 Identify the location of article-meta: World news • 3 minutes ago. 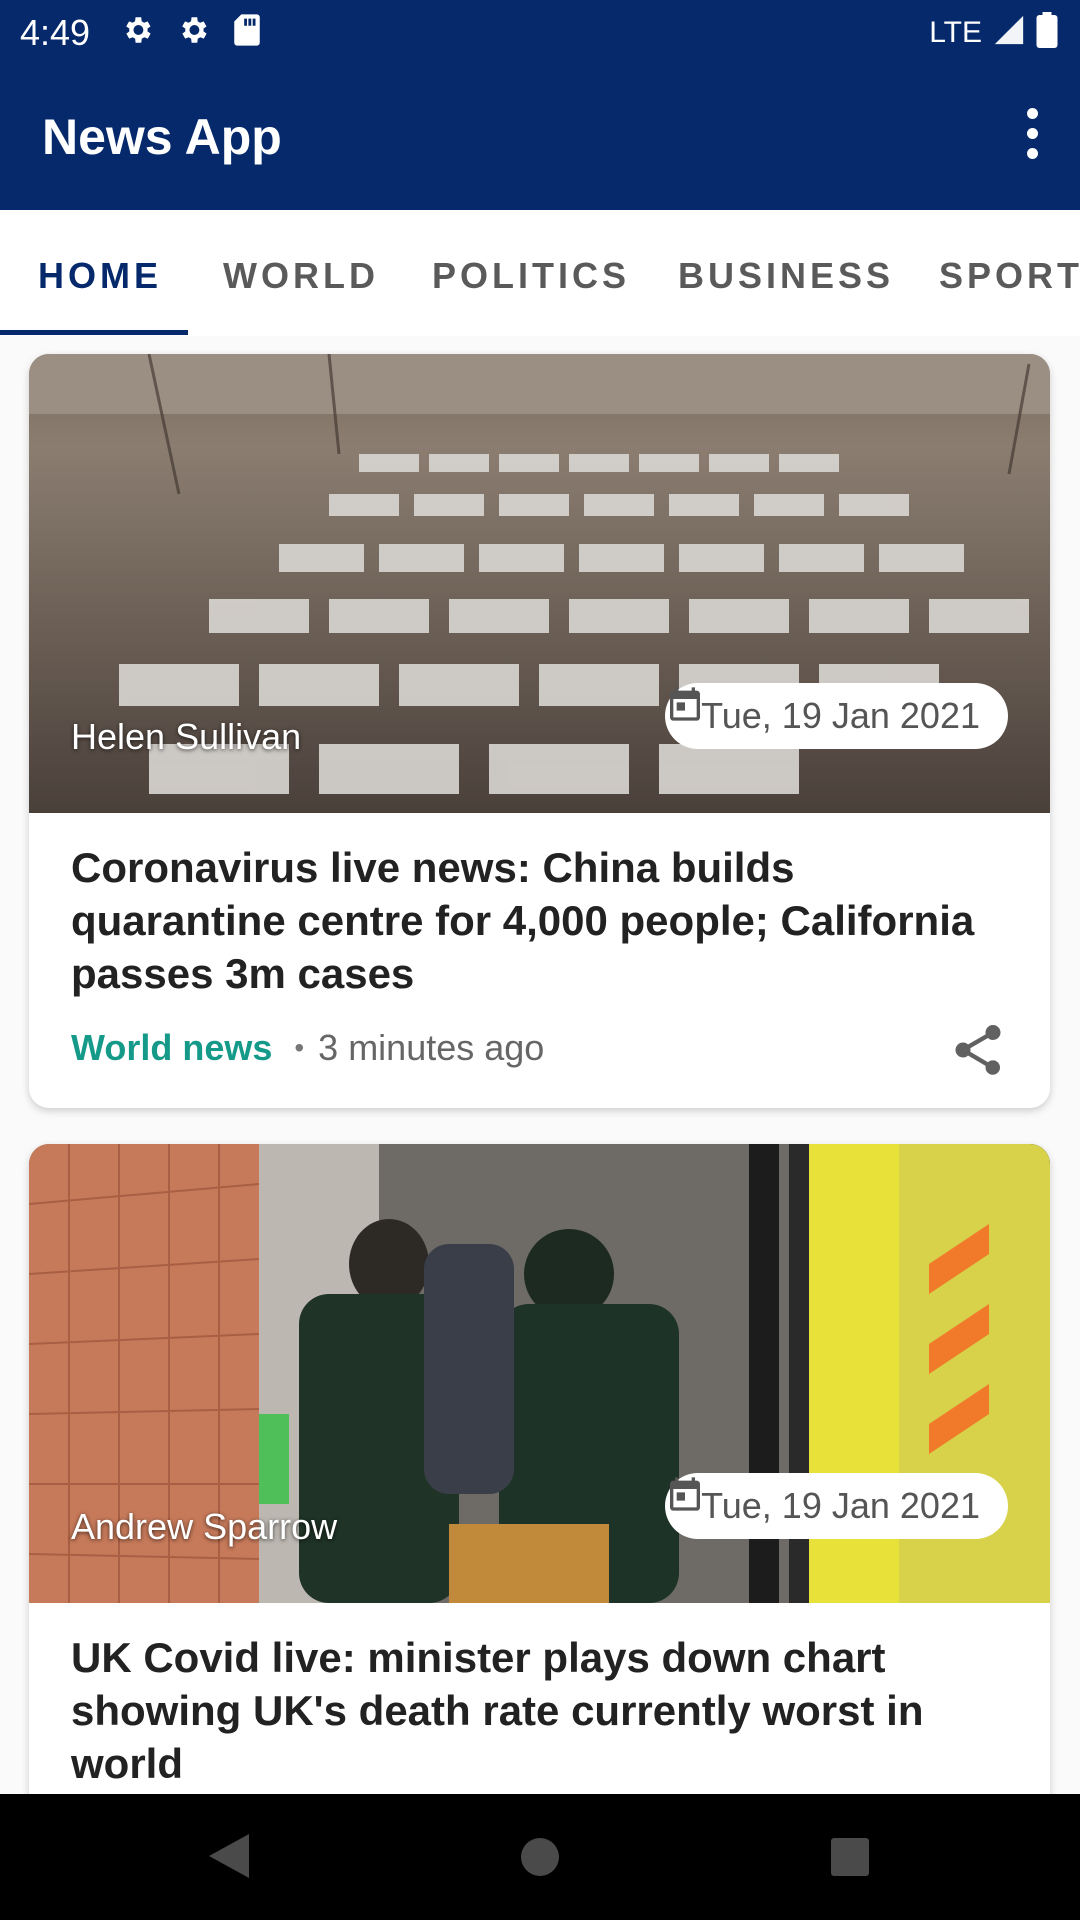
(539, 1048).